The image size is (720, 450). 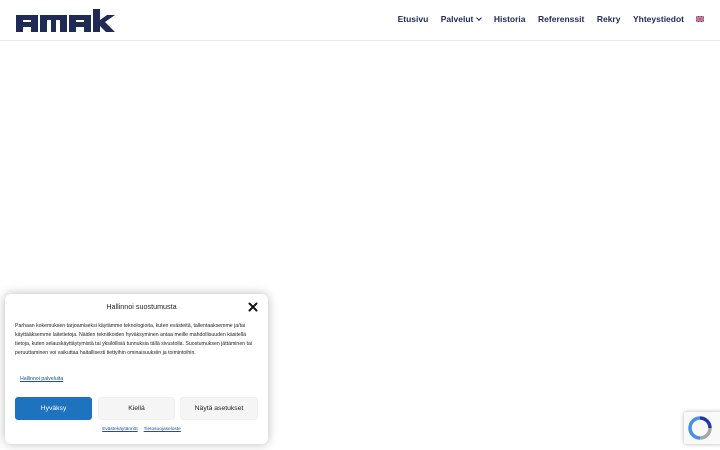 I want to click on uk-flag-icon, so click(x=700, y=19).